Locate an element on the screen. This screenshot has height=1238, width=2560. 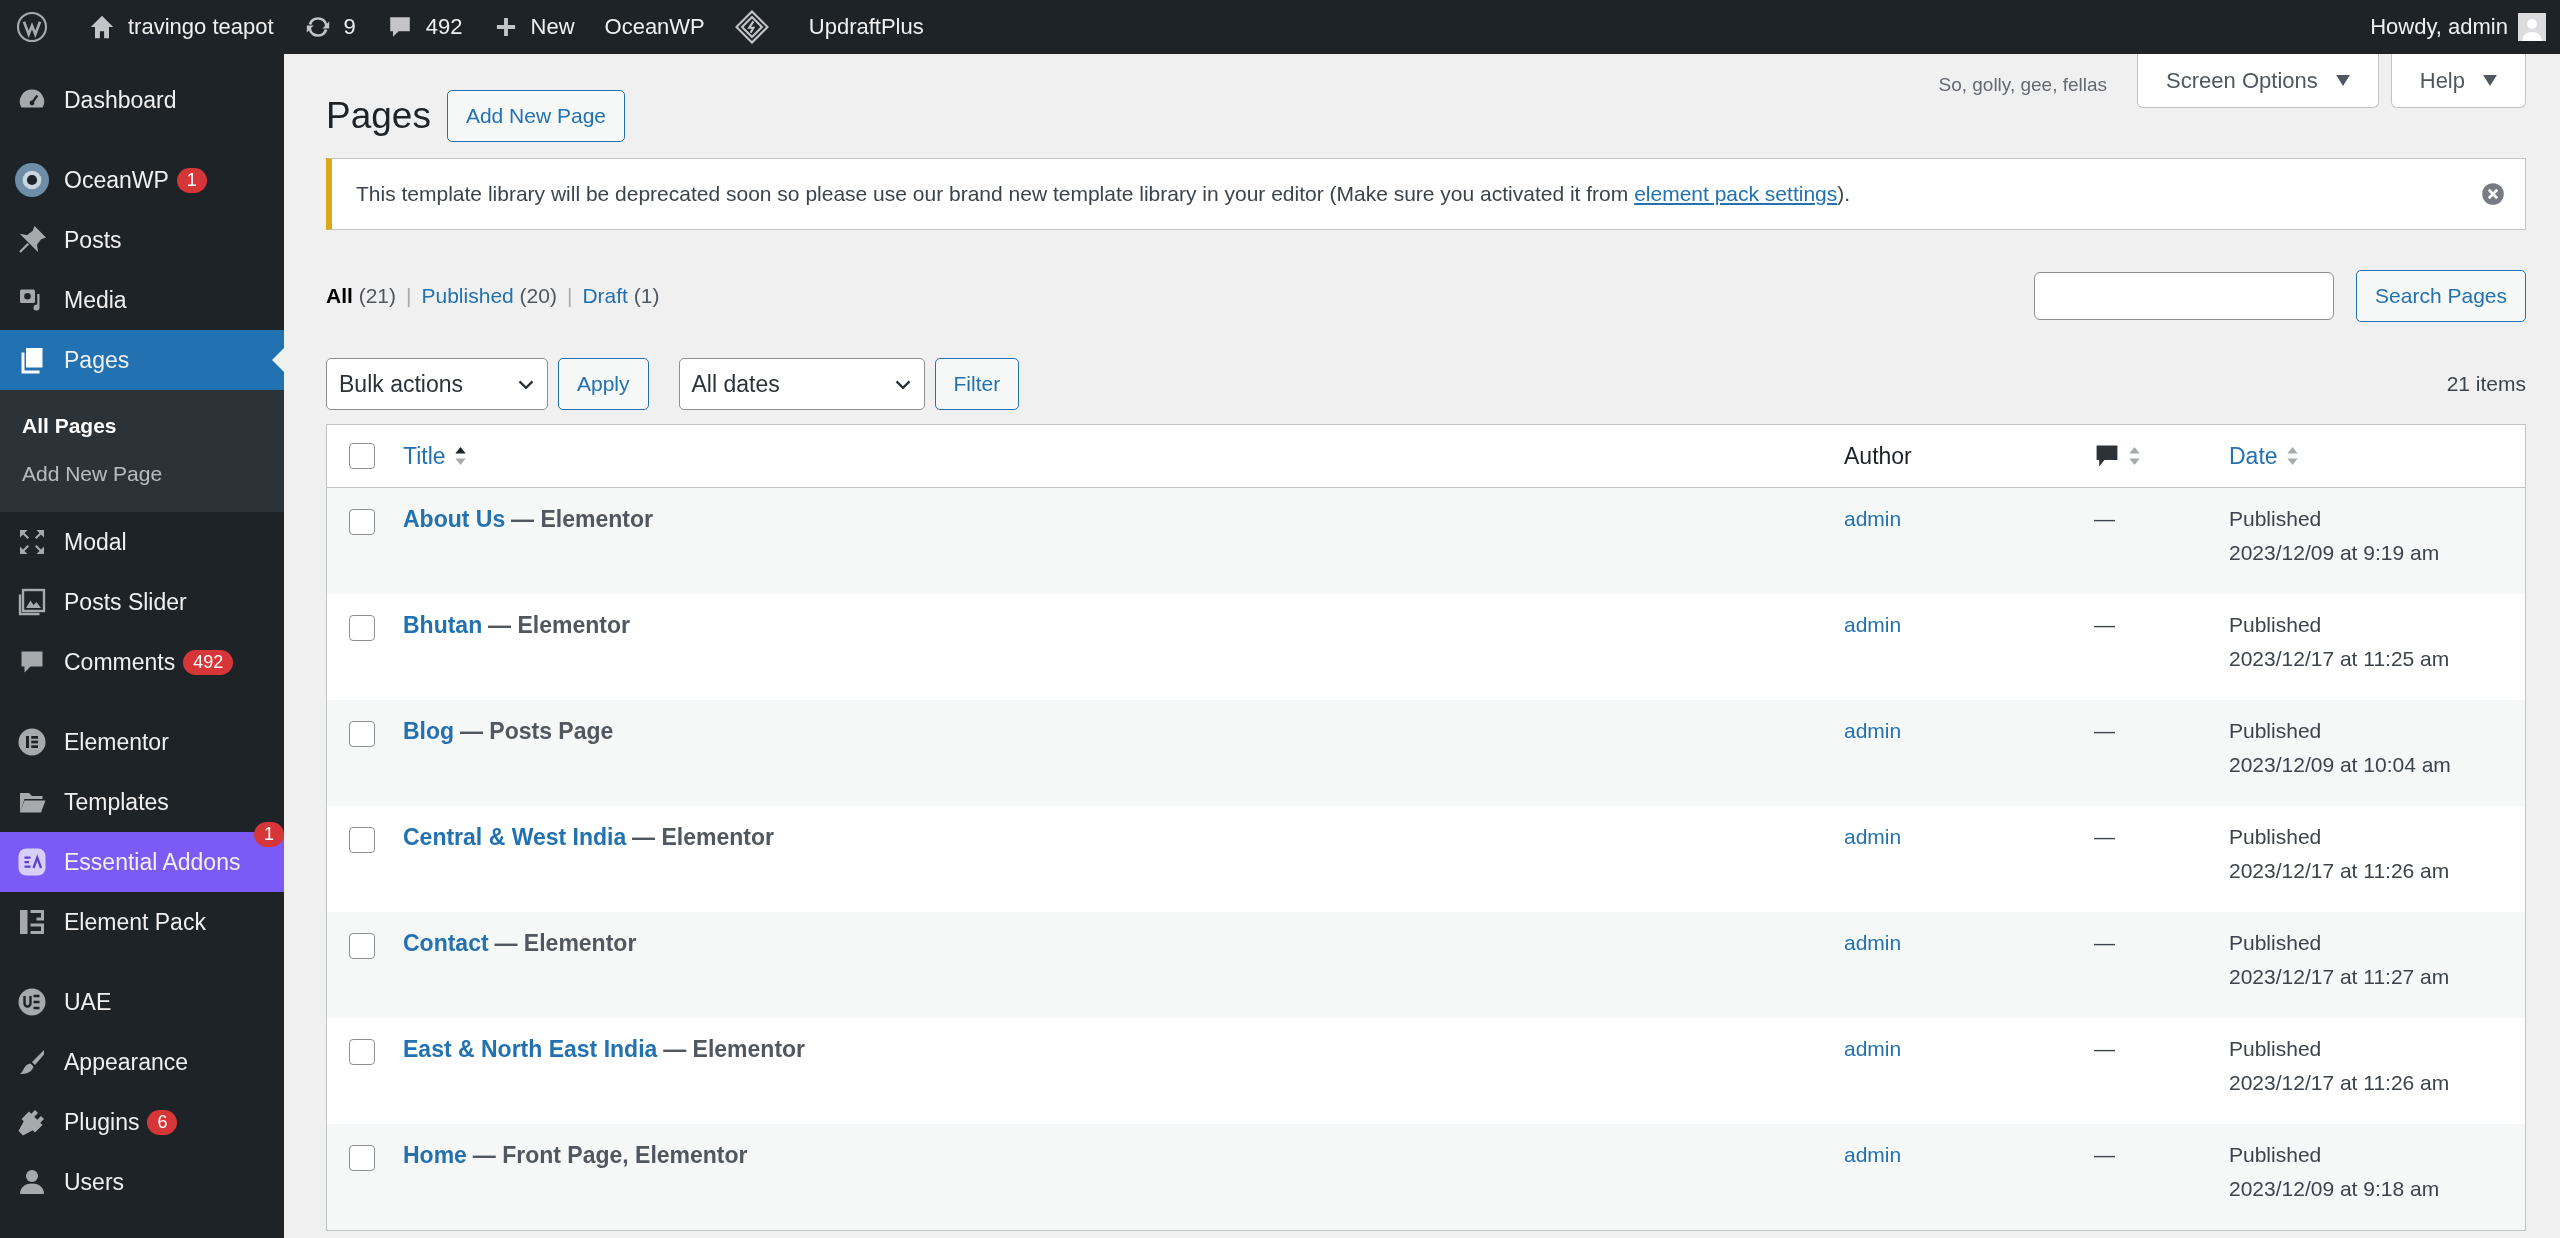
date-select: All dates is located at coordinates (801, 384).